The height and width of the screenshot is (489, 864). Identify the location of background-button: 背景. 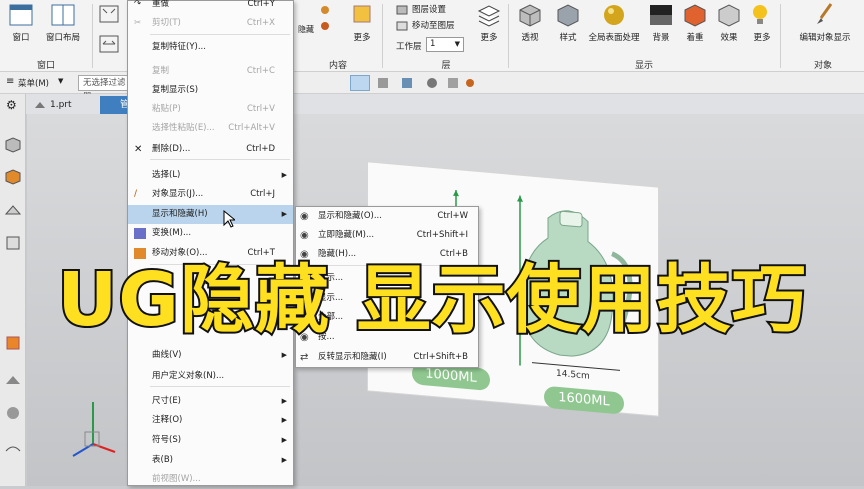
(661, 22).